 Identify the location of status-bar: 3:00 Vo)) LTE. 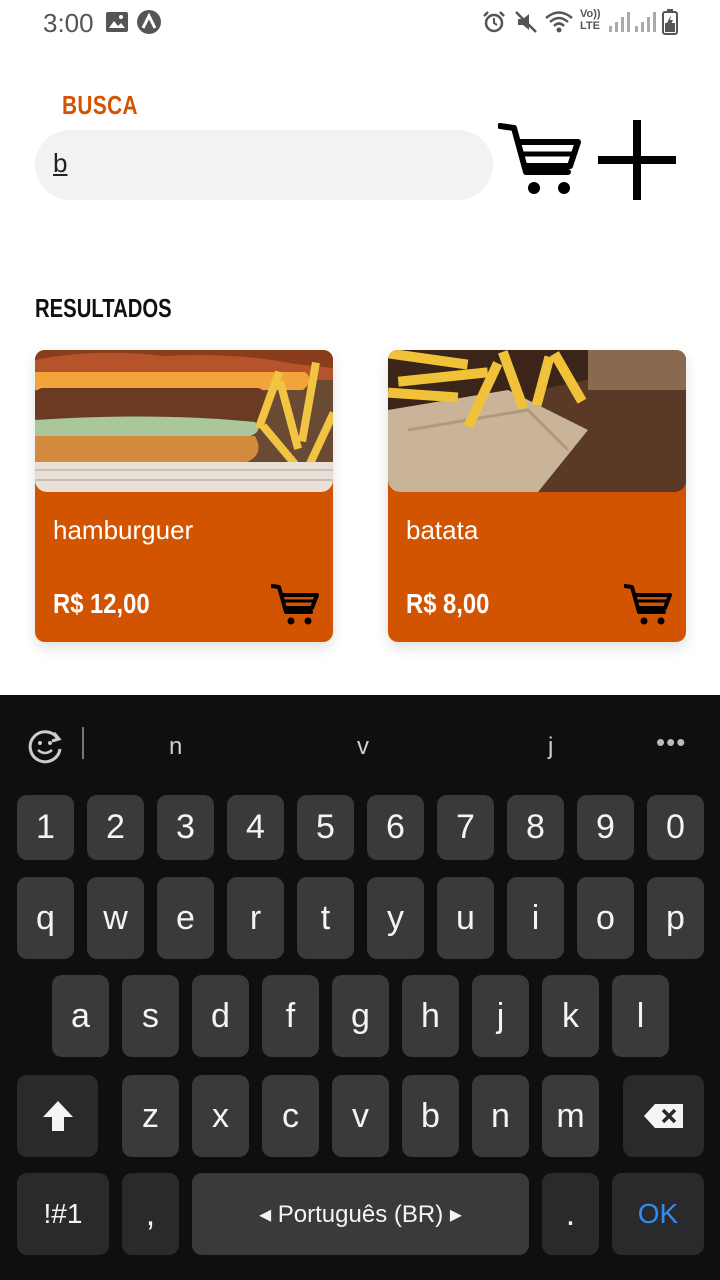
(360, 23).